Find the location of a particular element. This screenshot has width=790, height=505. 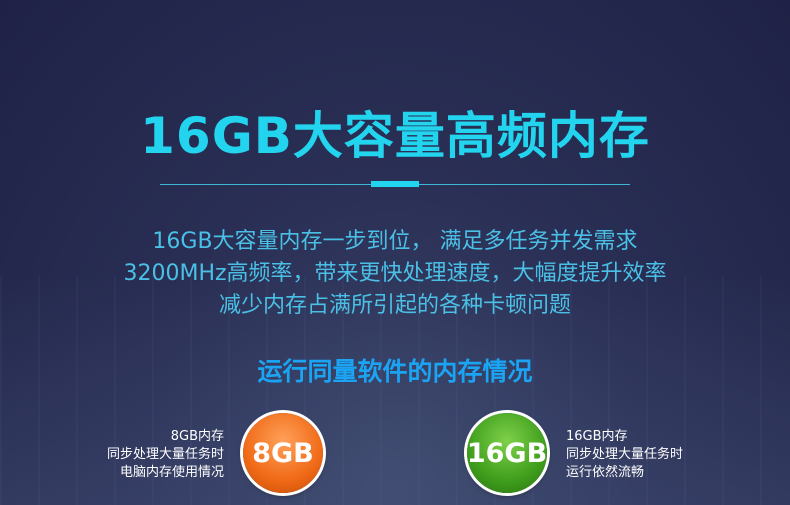

description-line: 16GB大容量内存一步到位， 满足多任务并发需求 is located at coordinates (395, 241).